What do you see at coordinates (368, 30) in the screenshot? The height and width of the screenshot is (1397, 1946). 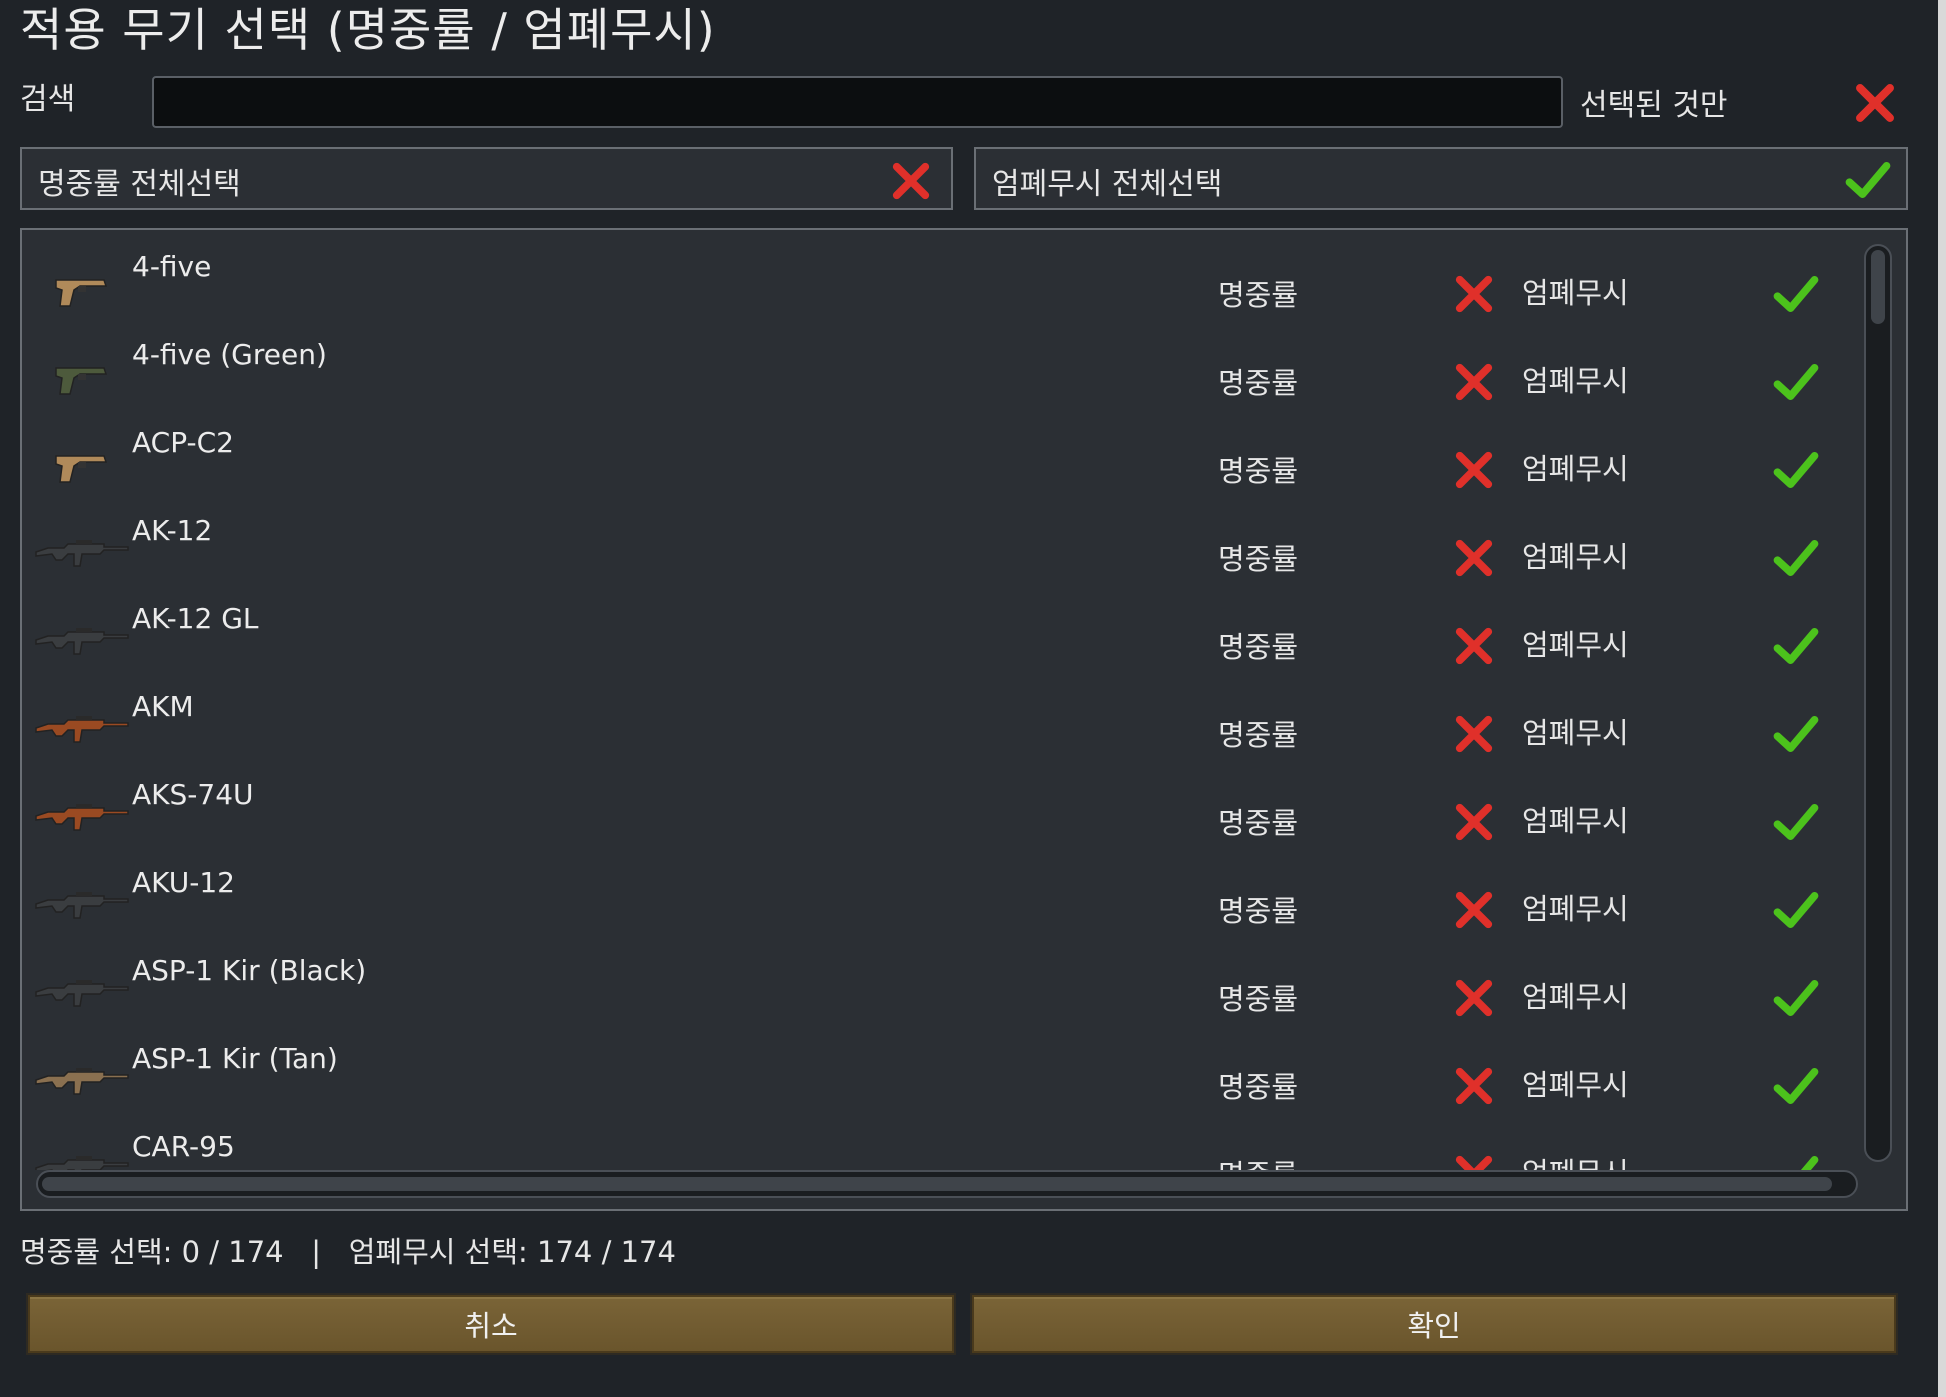 I see `dialog-title: 적용 무기 선택 (명중률 / 엄폐무시)` at bounding box center [368, 30].